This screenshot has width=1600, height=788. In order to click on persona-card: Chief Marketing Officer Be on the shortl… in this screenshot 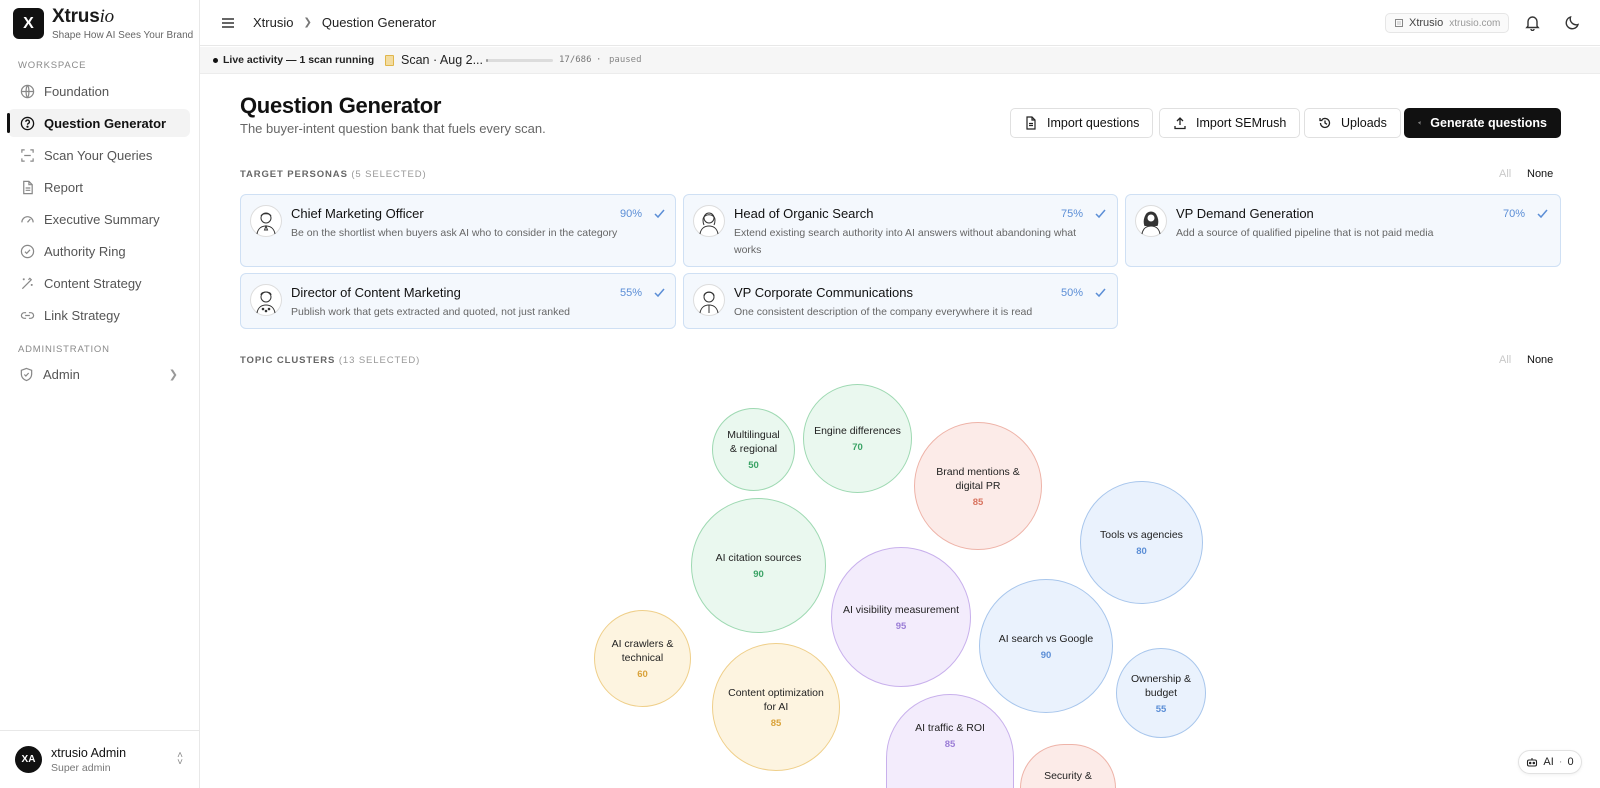, I will do `click(458, 230)`.